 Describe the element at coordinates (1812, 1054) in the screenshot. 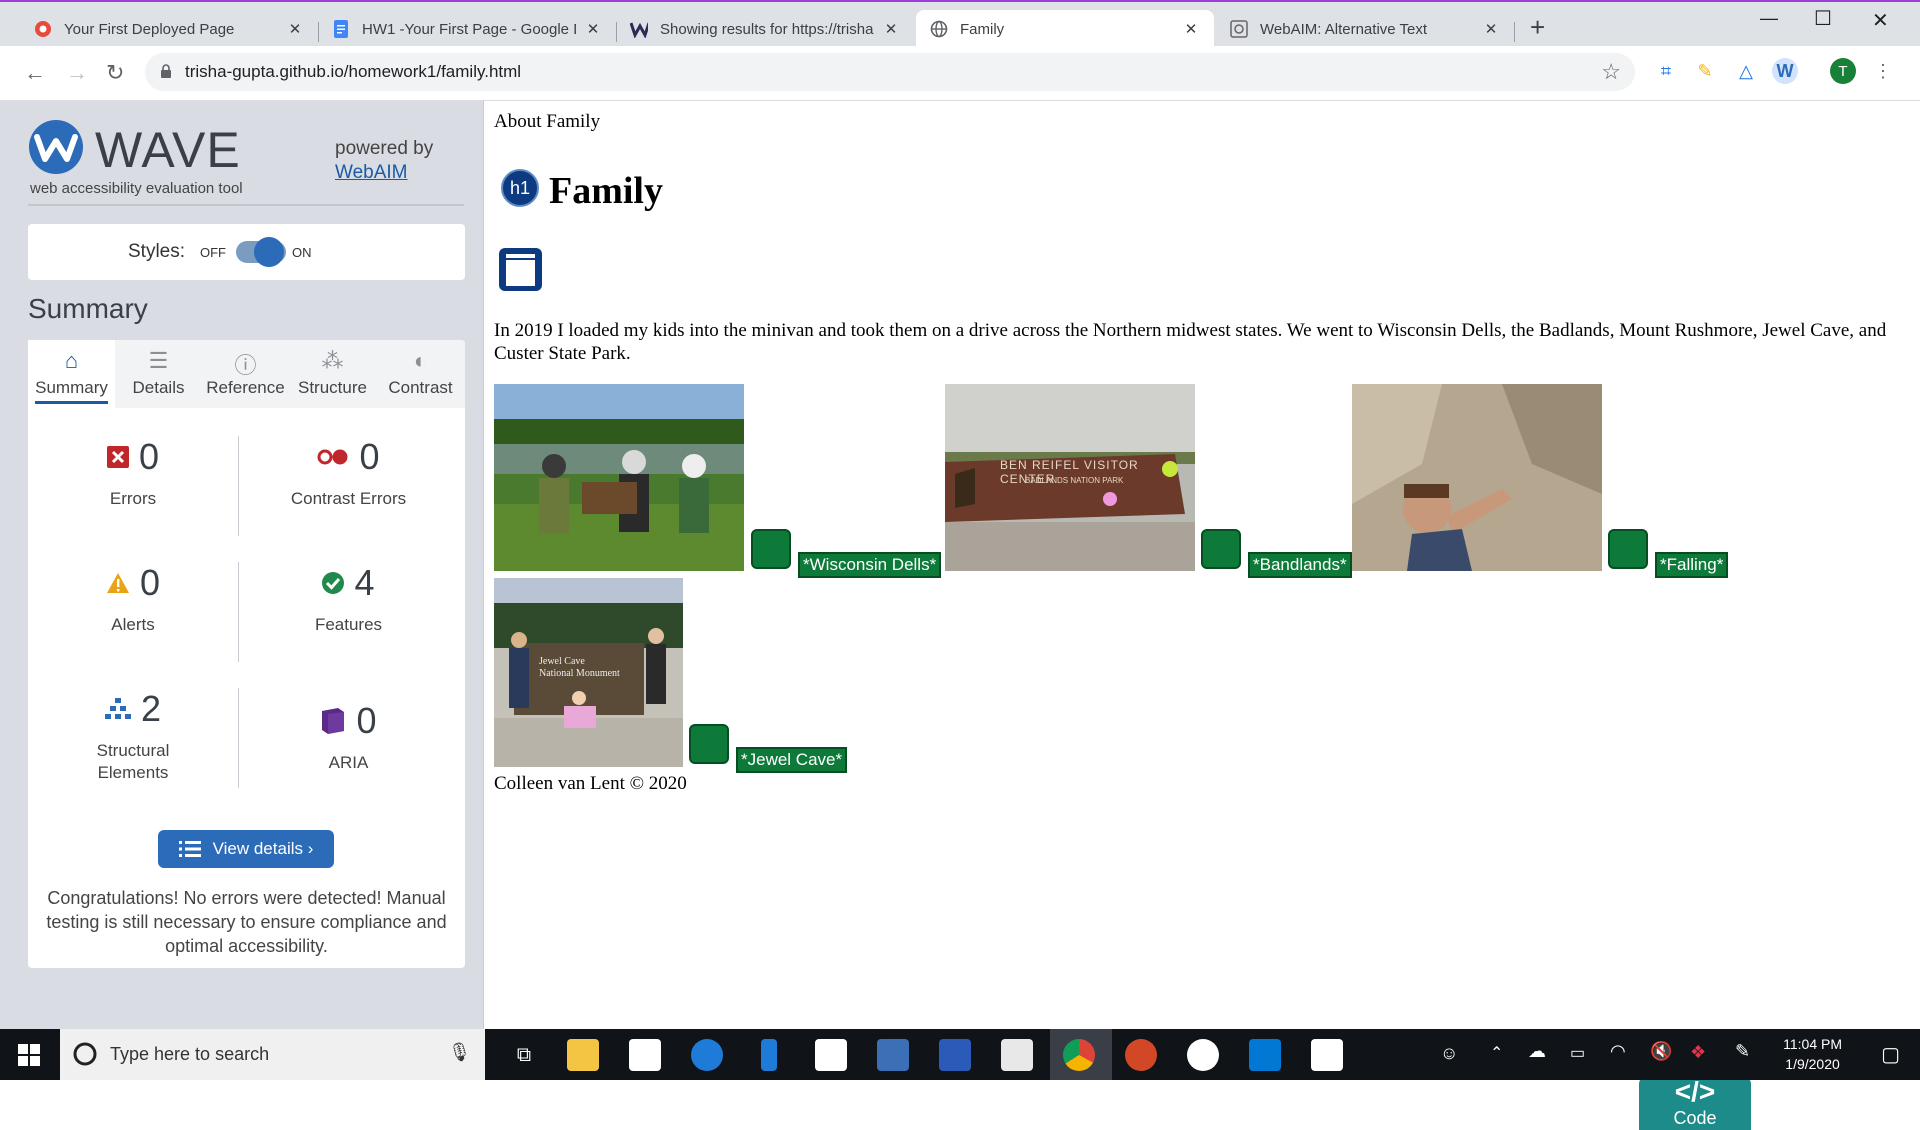

I see `taskbar-clock: 11:04 PM 1/9/2020` at that location.